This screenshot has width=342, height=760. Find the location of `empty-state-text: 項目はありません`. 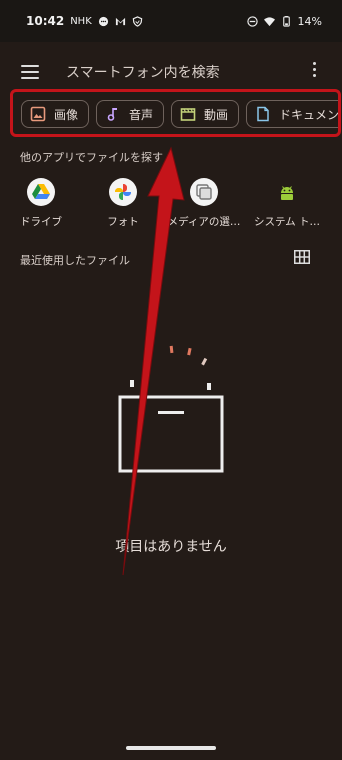

empty-state-text: 項目はありません is located at coordinates (171, 547).